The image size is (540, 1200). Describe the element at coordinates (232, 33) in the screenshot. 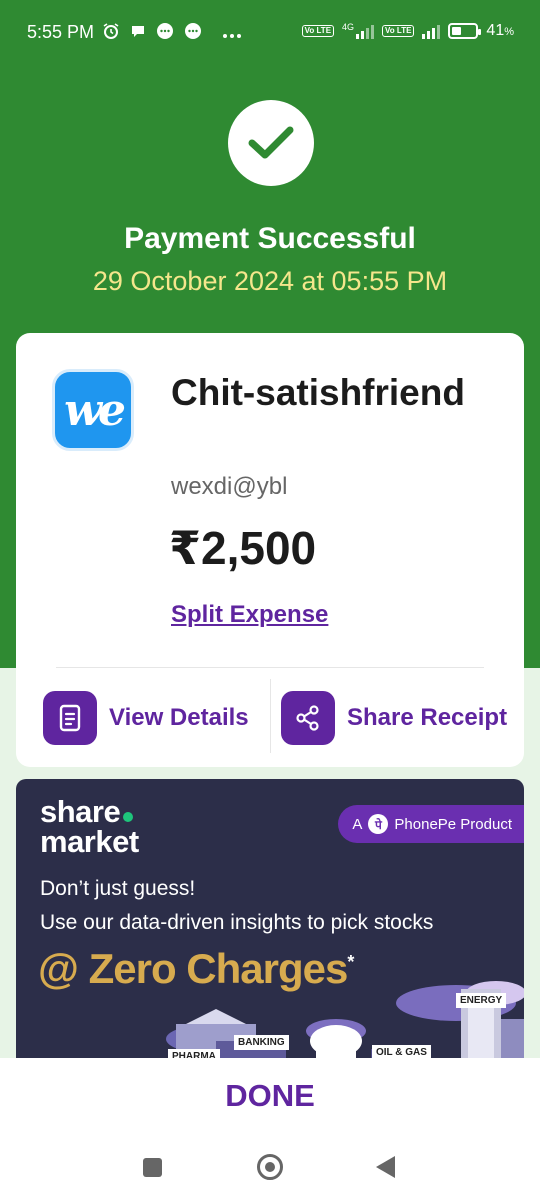

I see `more-dots-icon` at that location.